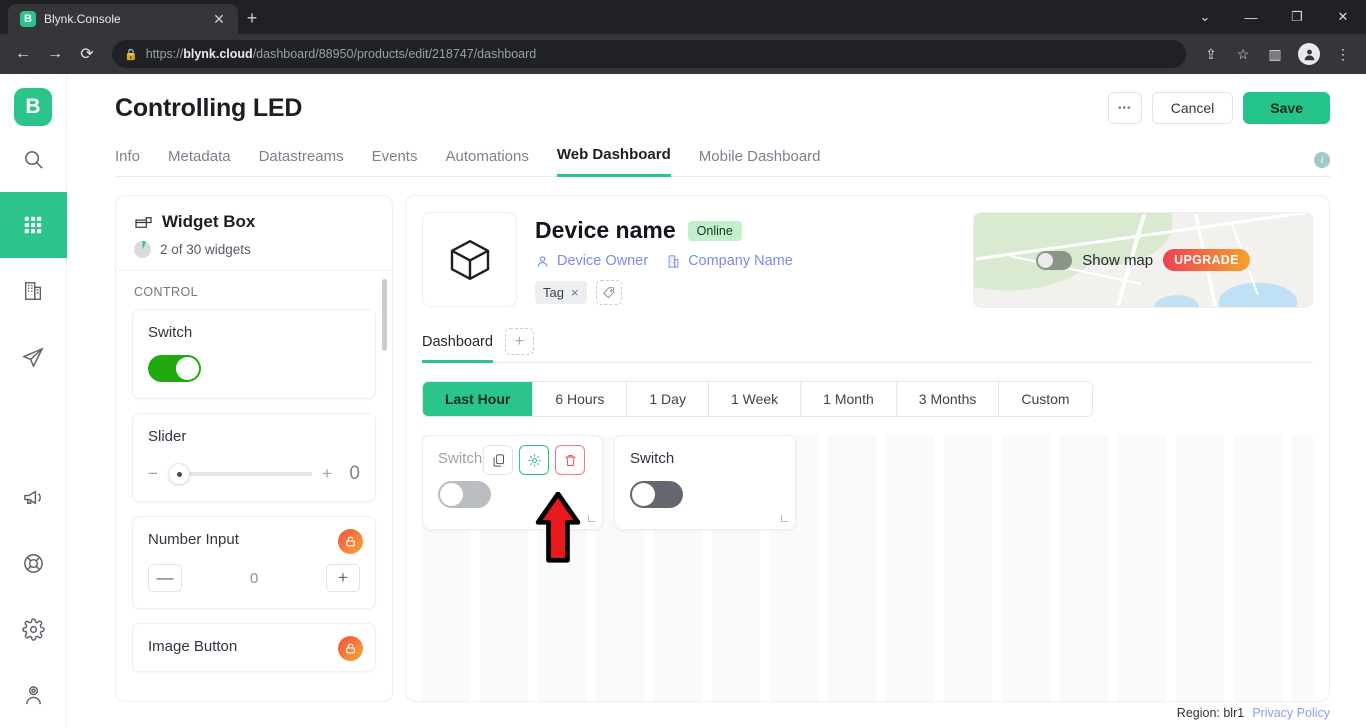  Describe the element at coordinates (1297, 17) in the screenshot. I see `maximize-icon: ❐` at that location.